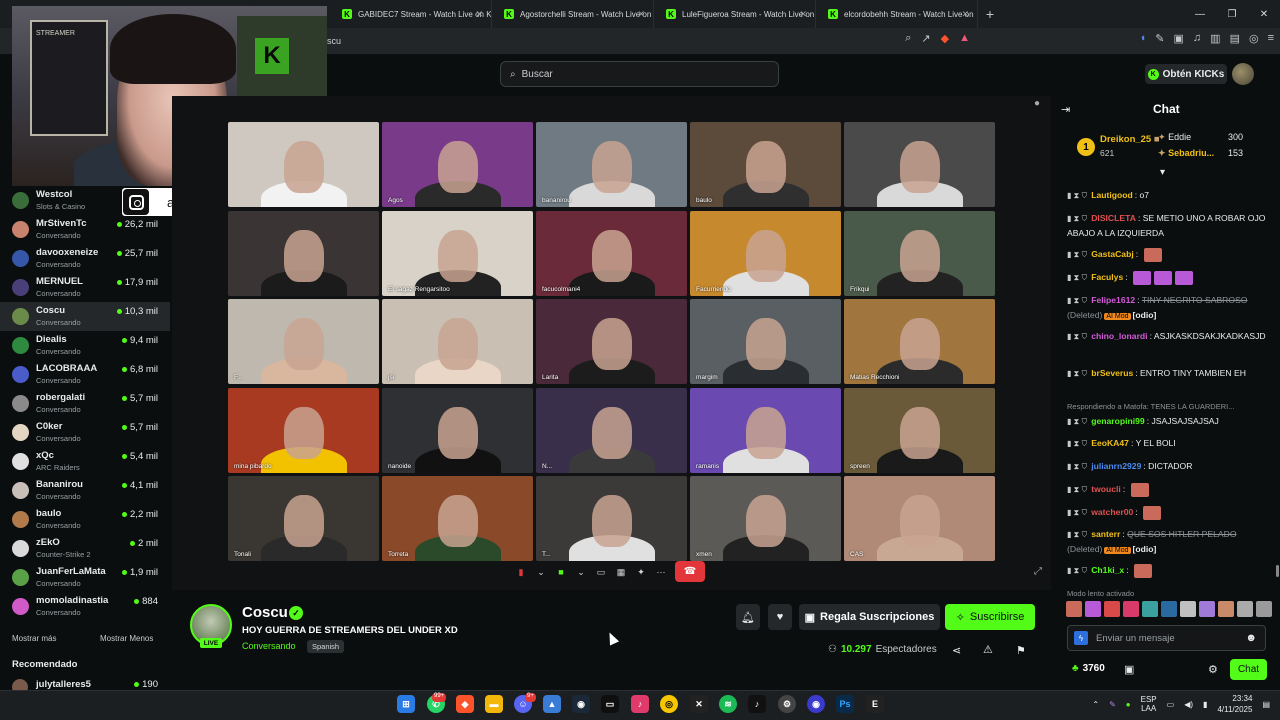 The height and width of the screenshot is (720, 1280). I want to click on sidebar-channel-item: C0ker Conversando 5,7 mil, so click(85, 432).